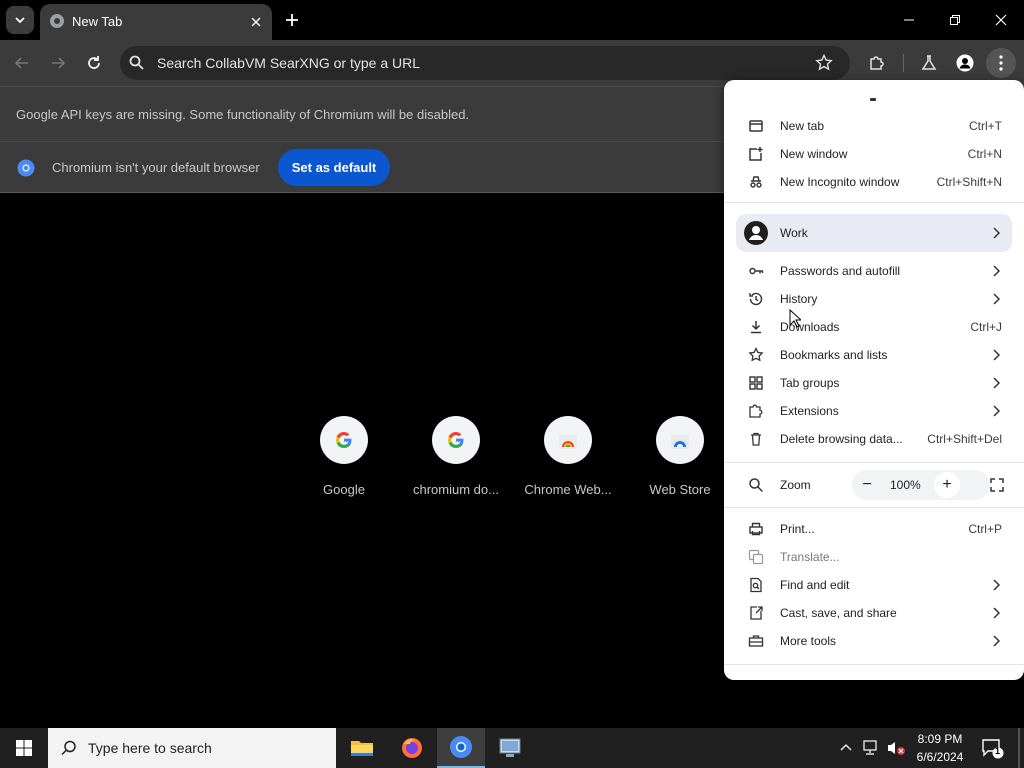 This screenshot has width=1024, height=768. What do you see at coordinates (799, 299) in the screenshot?
I see `menu-item-label: History` at bounding box center [799, 299].